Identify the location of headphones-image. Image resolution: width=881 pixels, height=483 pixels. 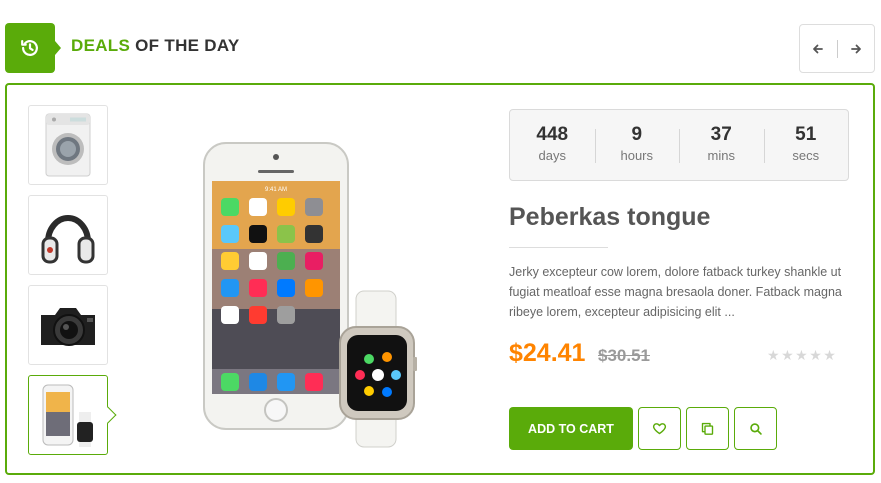
(68, 239).